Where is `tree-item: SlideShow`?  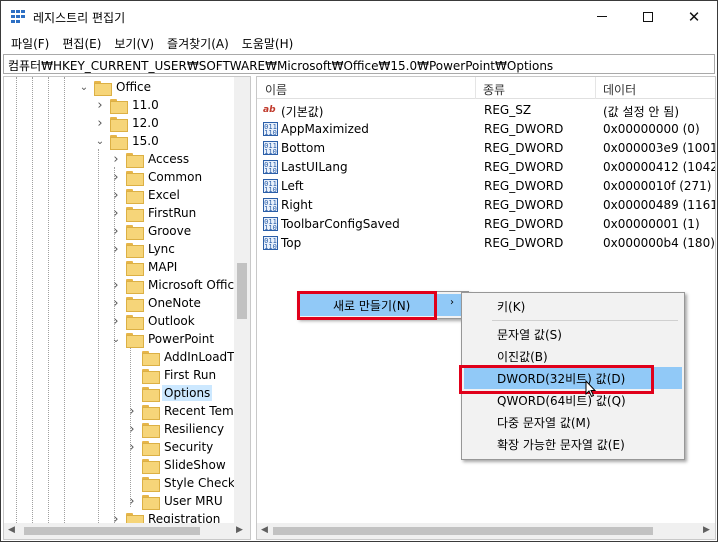
tree-item: SlideShow is located at coordinates (177, 465).